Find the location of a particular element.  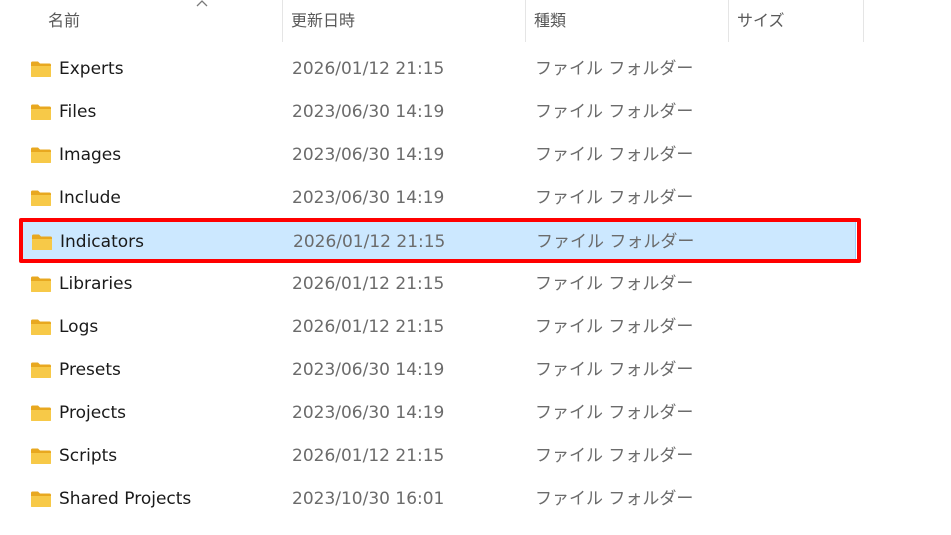

file-row: Projects 2023/06/30 14:19 ファイル フォルダー is located at coordinates (439, 413).